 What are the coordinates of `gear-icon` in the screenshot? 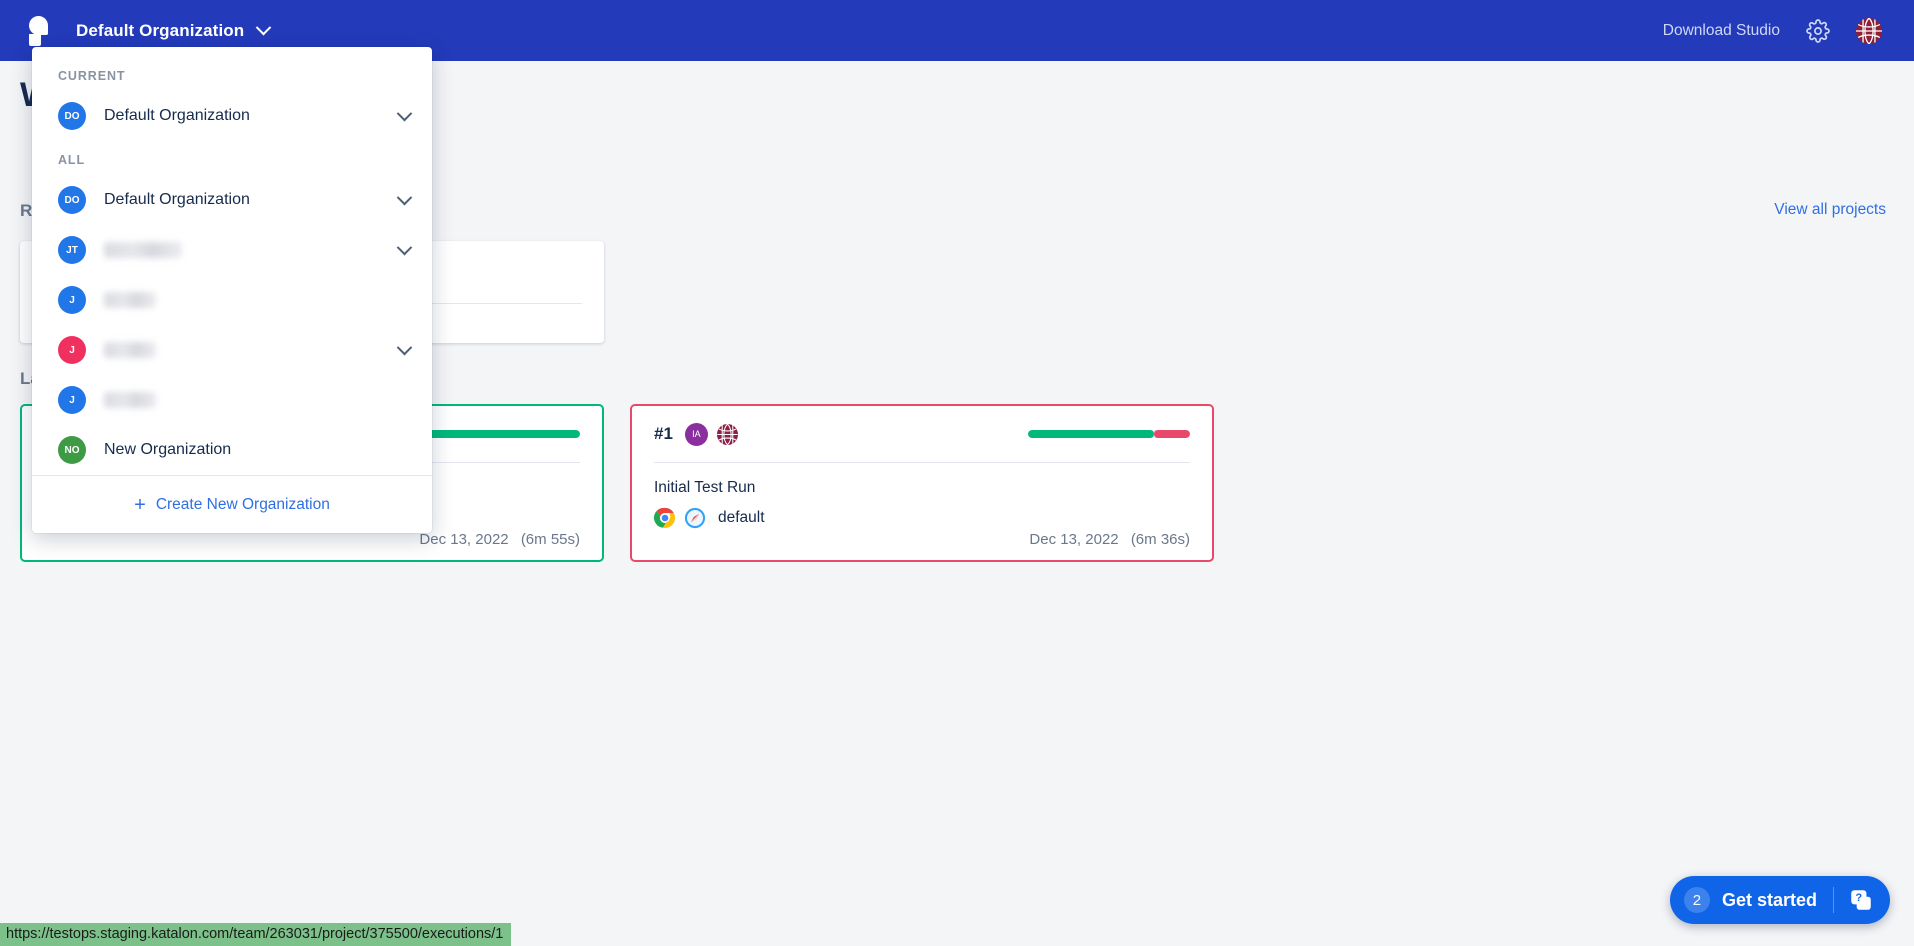 It's located at (1818, 30).